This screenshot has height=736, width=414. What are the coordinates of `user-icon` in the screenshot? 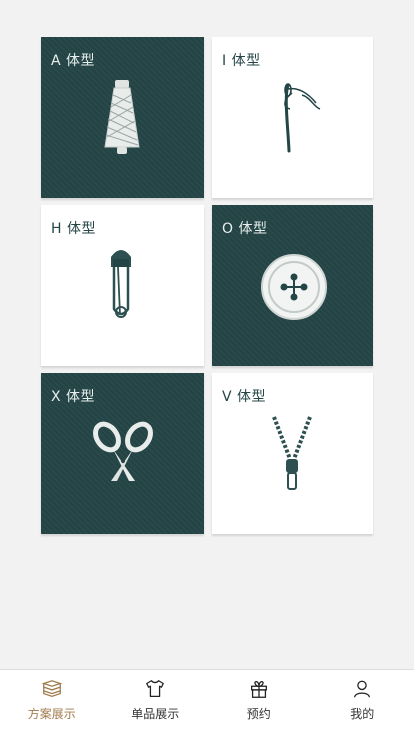 It's located at (362, 689).